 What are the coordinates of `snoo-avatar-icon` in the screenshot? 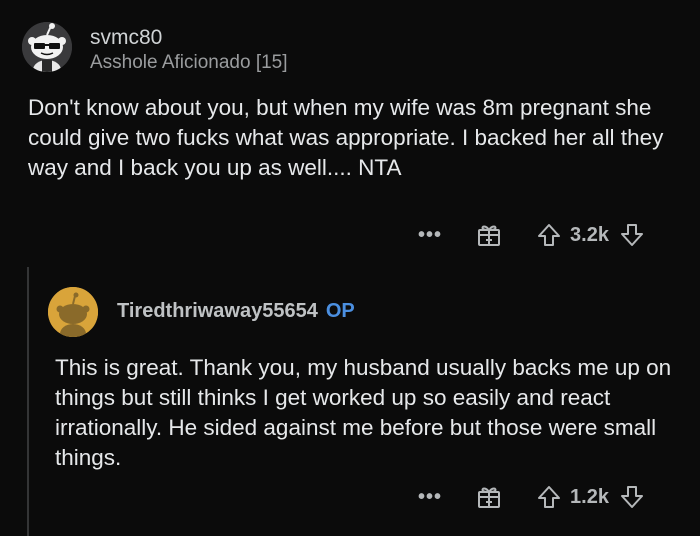 It's located at (73, 312).